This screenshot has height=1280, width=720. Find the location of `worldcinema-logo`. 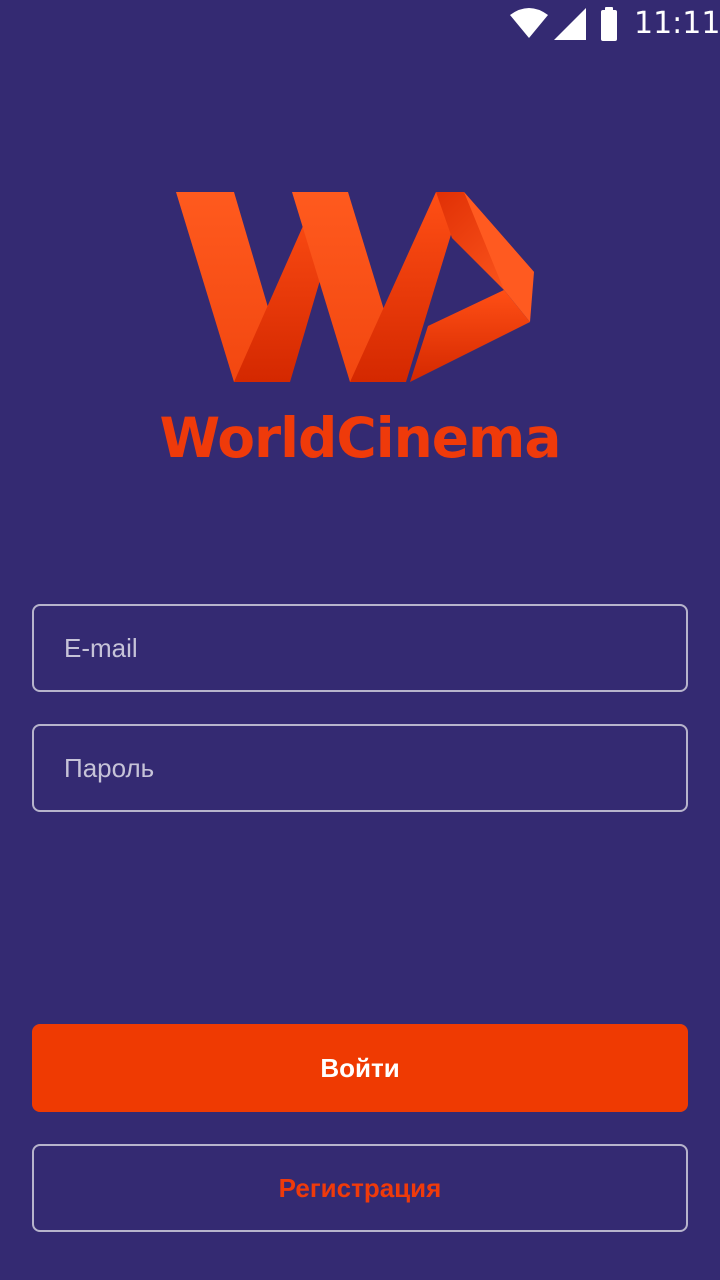

worldcinema-logo is located at coordinates (355, 287).